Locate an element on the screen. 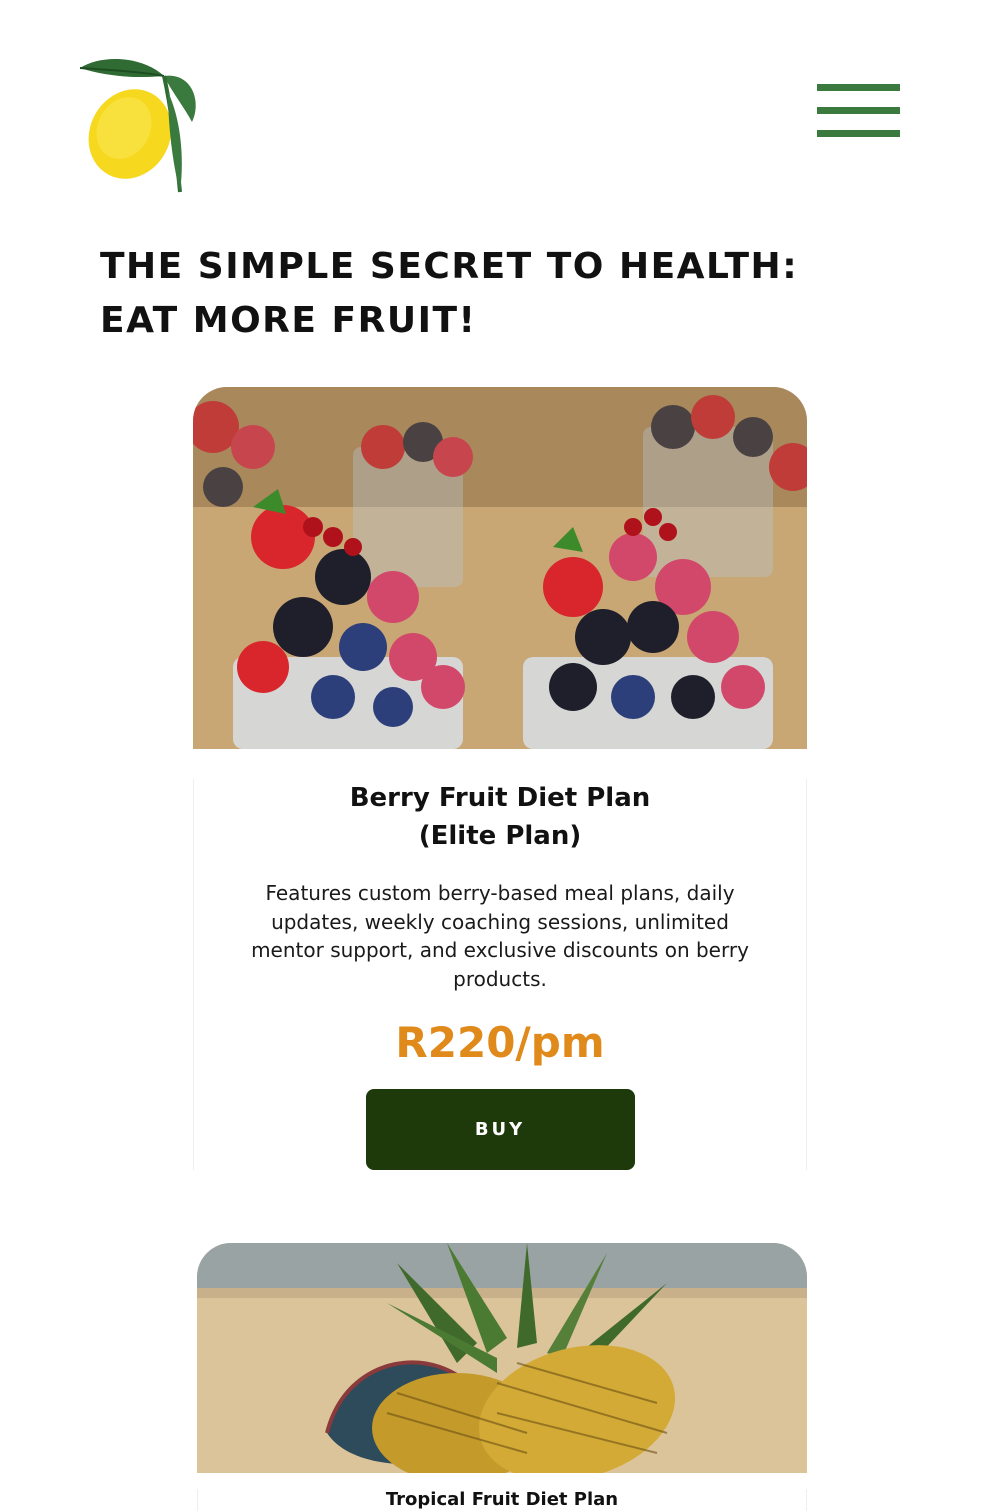 The width and height of the screenshot is (1000, 1511). hamburger-menu-icon is located at coordinates (858, 111).